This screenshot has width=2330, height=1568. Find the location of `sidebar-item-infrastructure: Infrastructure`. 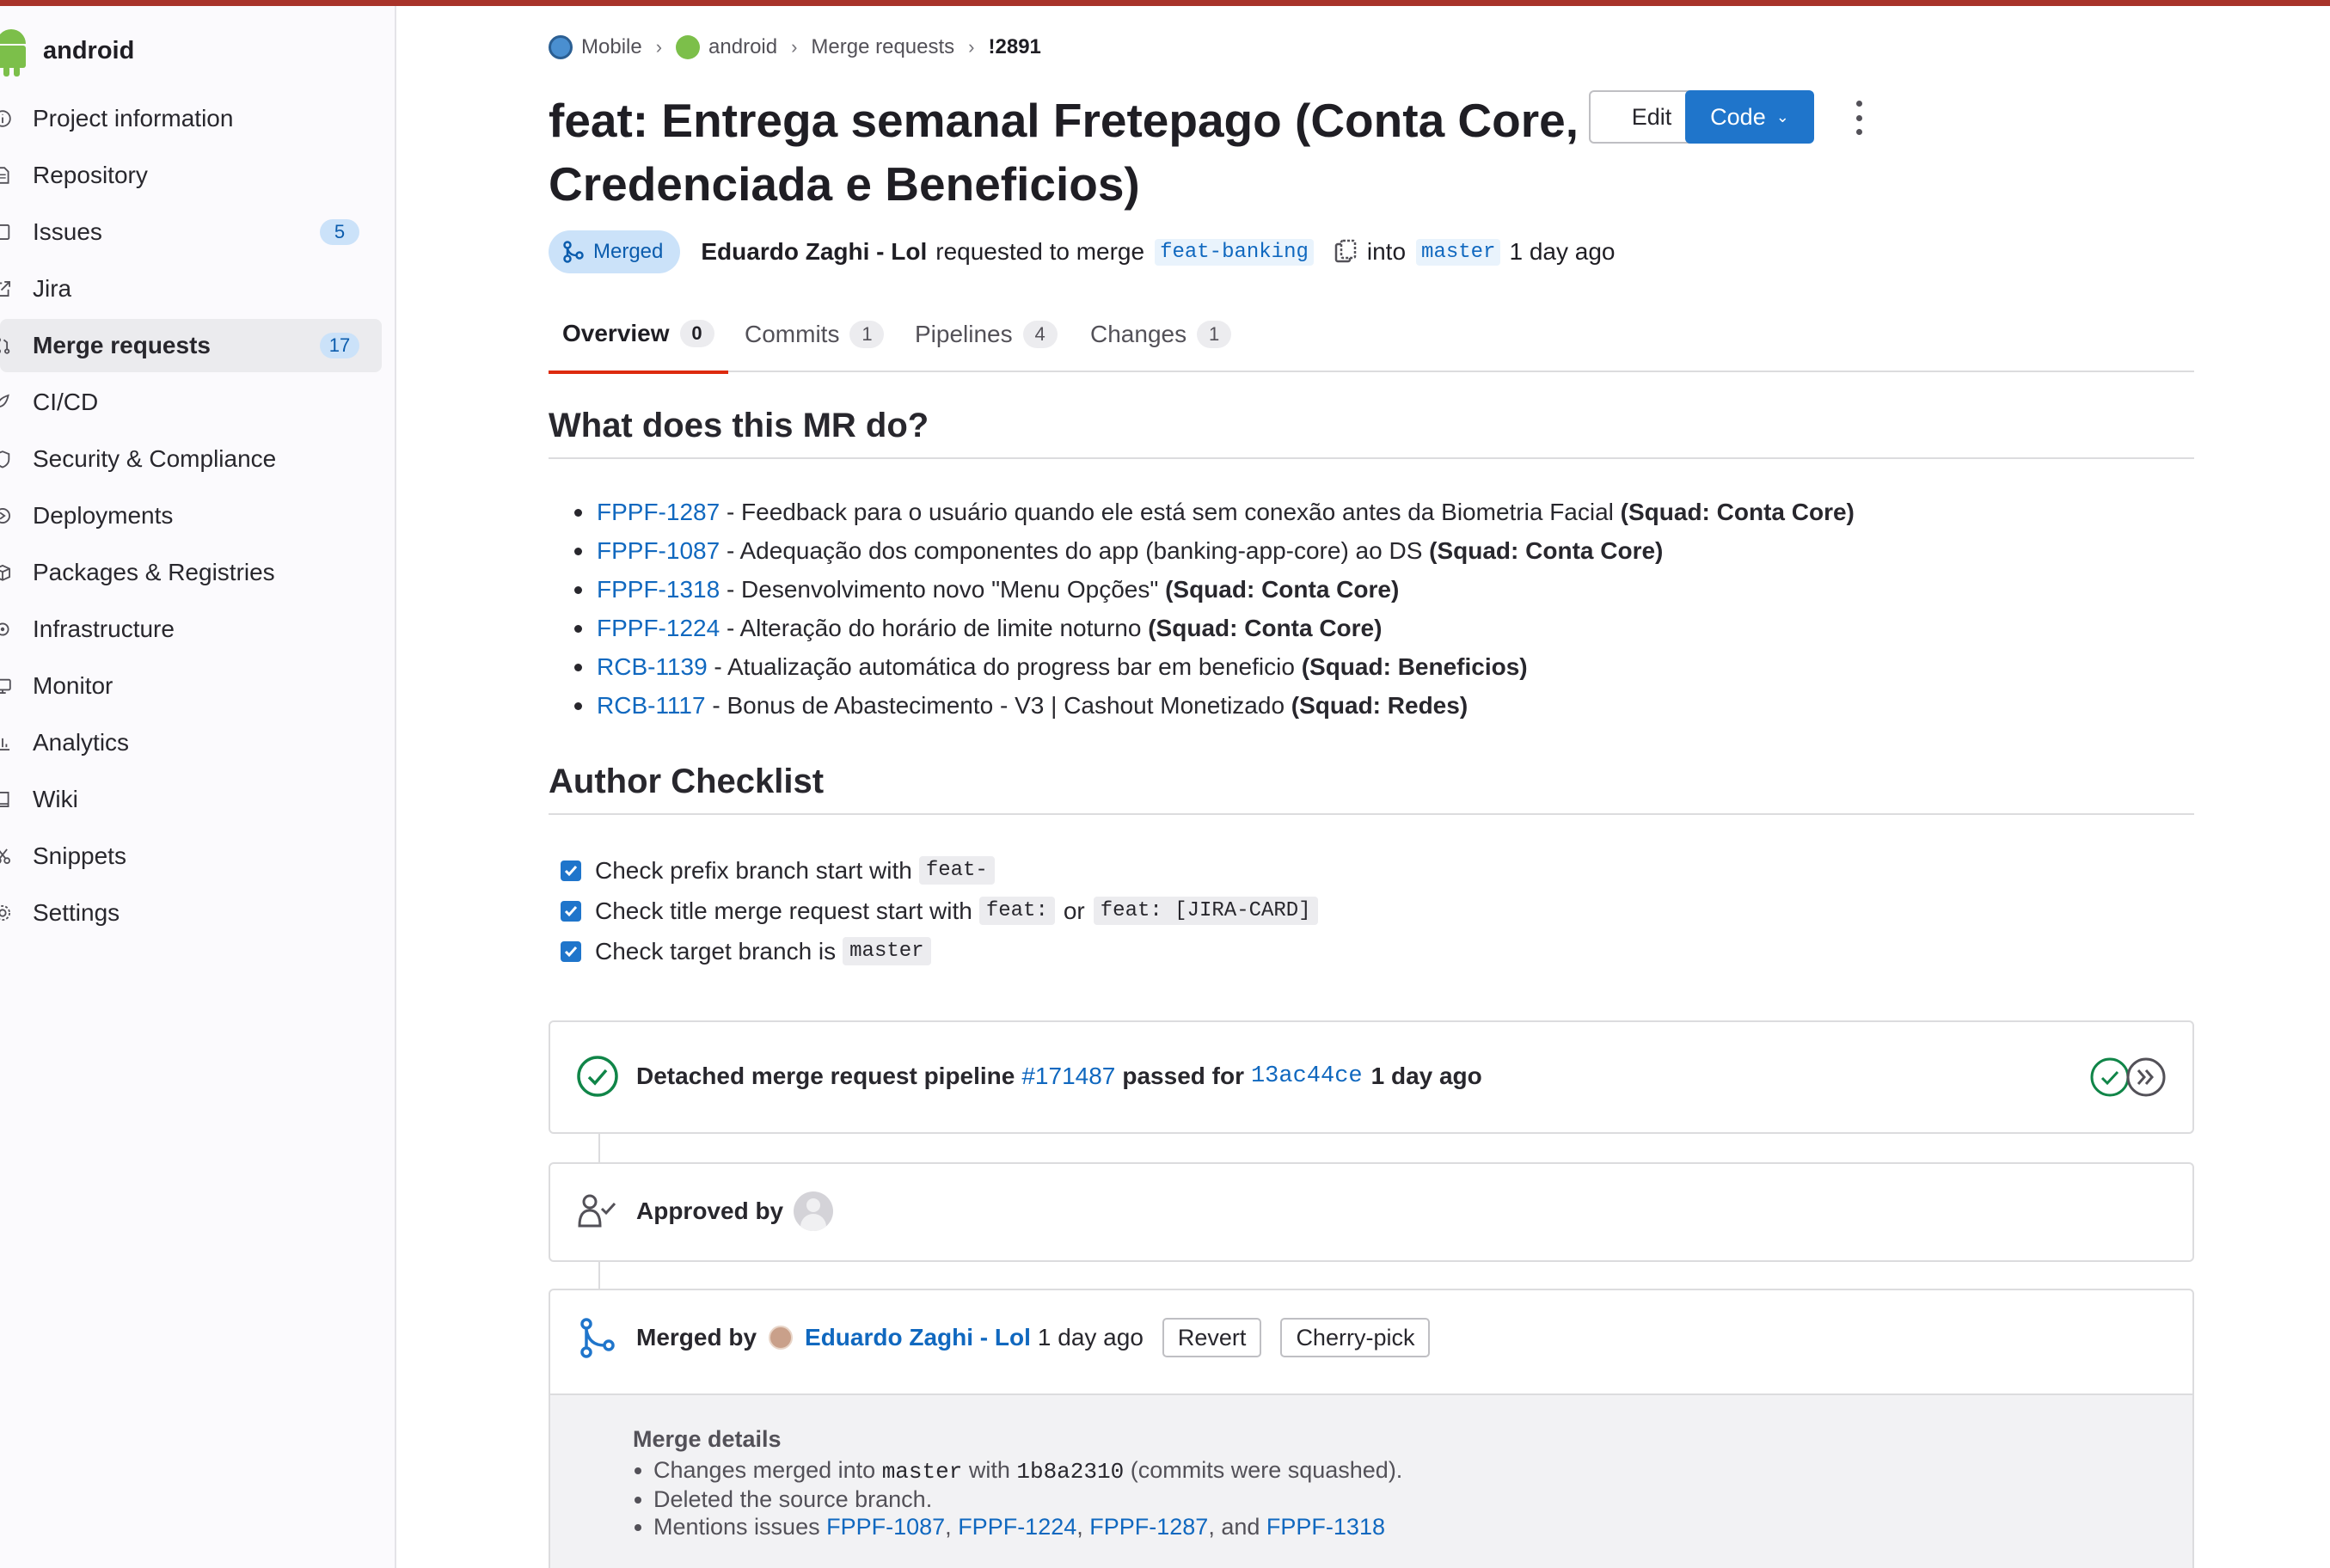

sidebar-item-infrastructure: Infrastructure is located at coordinates (191, 629).